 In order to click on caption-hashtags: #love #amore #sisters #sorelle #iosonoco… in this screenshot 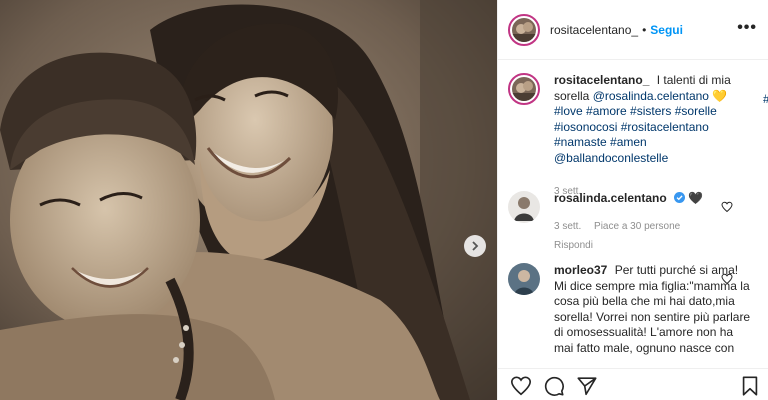, I will do `click(635, 134)`.